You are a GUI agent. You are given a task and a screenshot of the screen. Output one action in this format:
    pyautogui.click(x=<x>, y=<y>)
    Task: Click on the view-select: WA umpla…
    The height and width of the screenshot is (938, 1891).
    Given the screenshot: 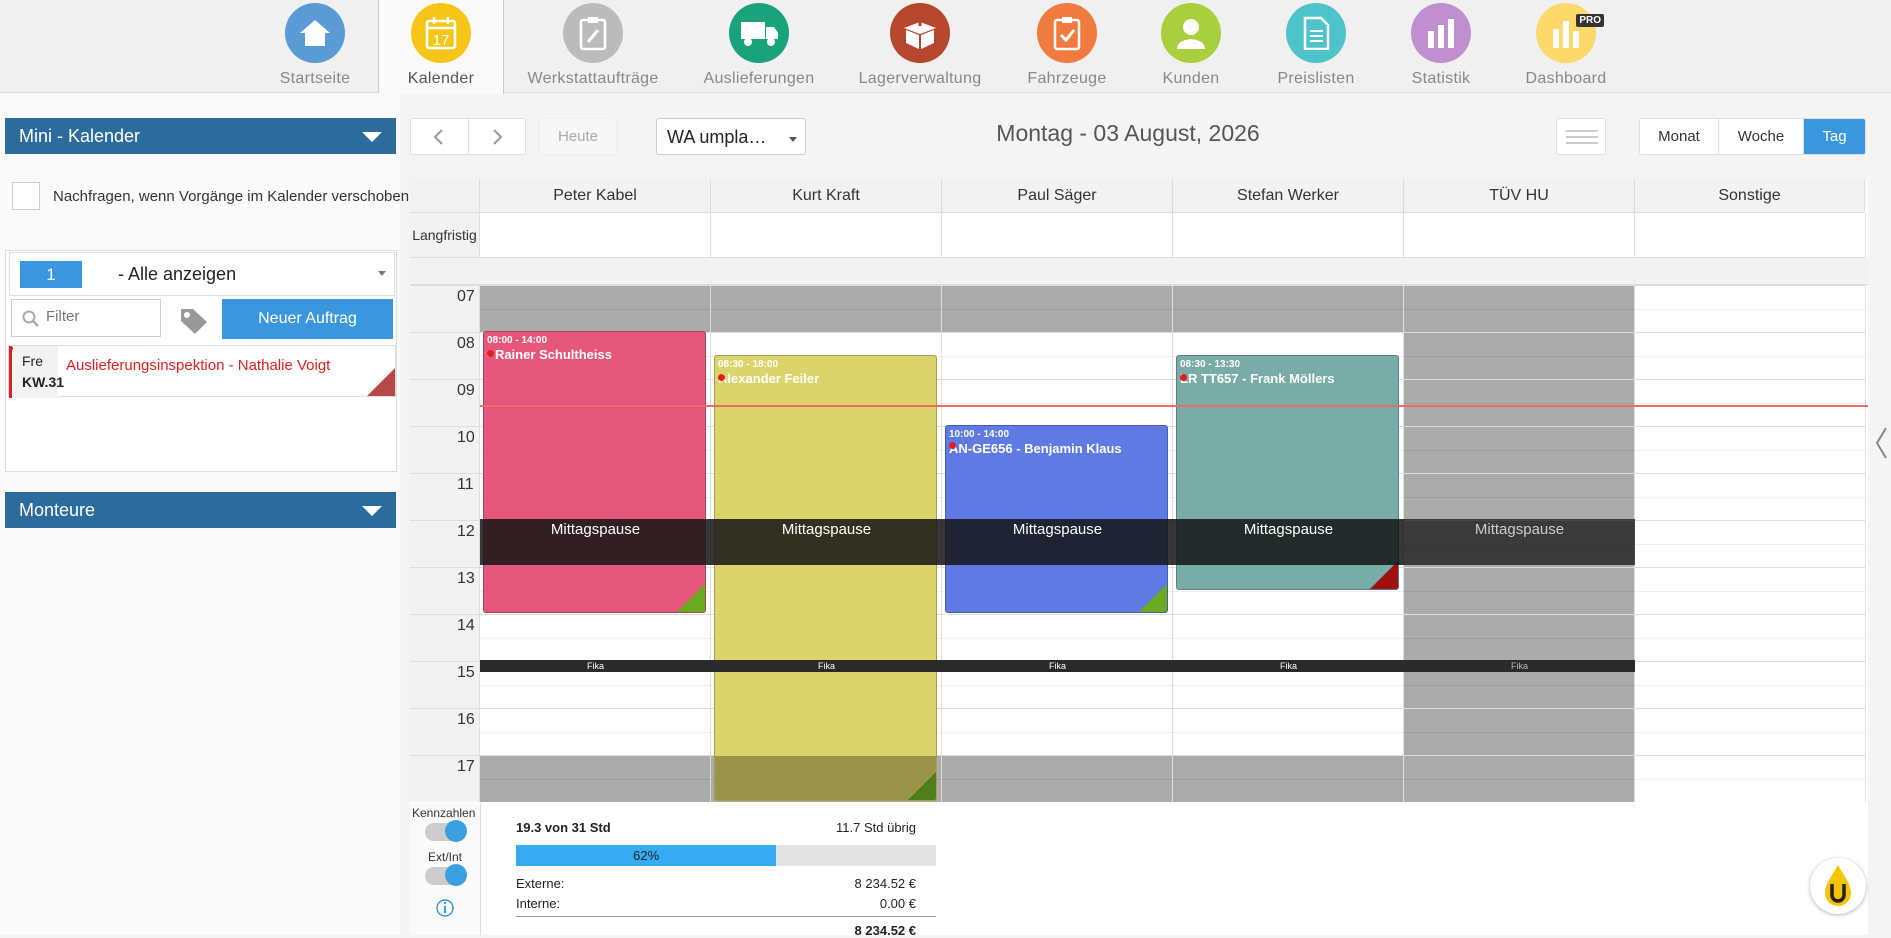 What is the action you would take?
    pyautogui.click(x=731, y=136)
    